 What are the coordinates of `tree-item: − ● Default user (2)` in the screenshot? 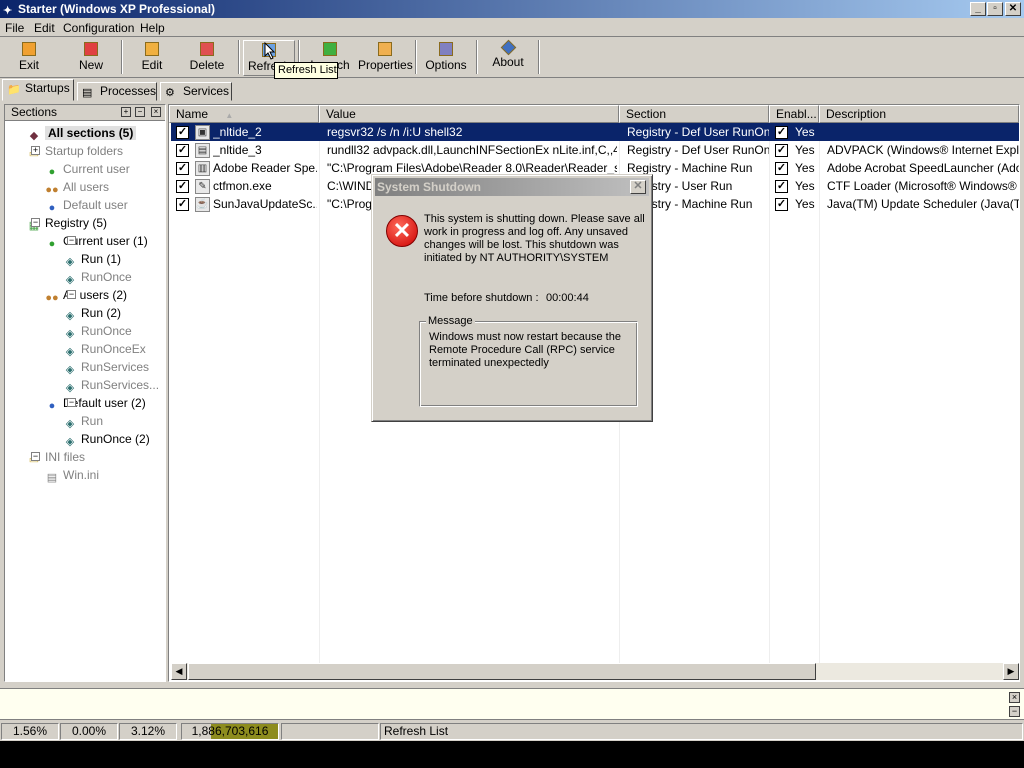 It's located at (95, 403).